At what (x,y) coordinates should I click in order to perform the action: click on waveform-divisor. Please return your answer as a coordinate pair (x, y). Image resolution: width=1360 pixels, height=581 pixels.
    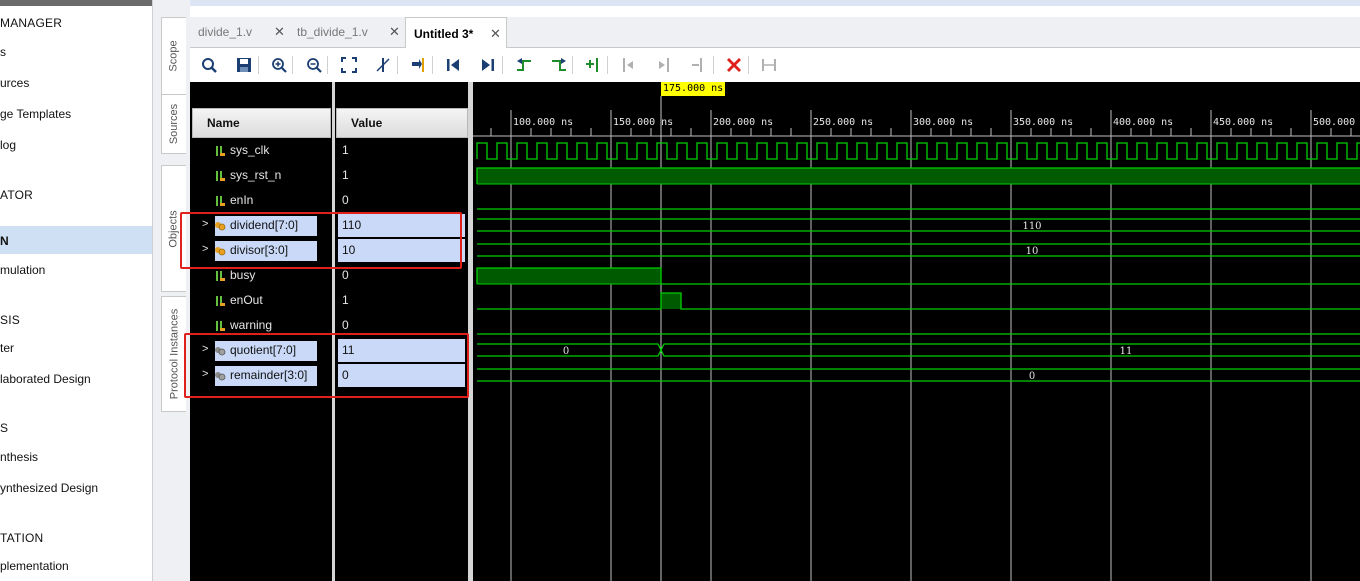
    Looking at the image, I should click on (918, 250).